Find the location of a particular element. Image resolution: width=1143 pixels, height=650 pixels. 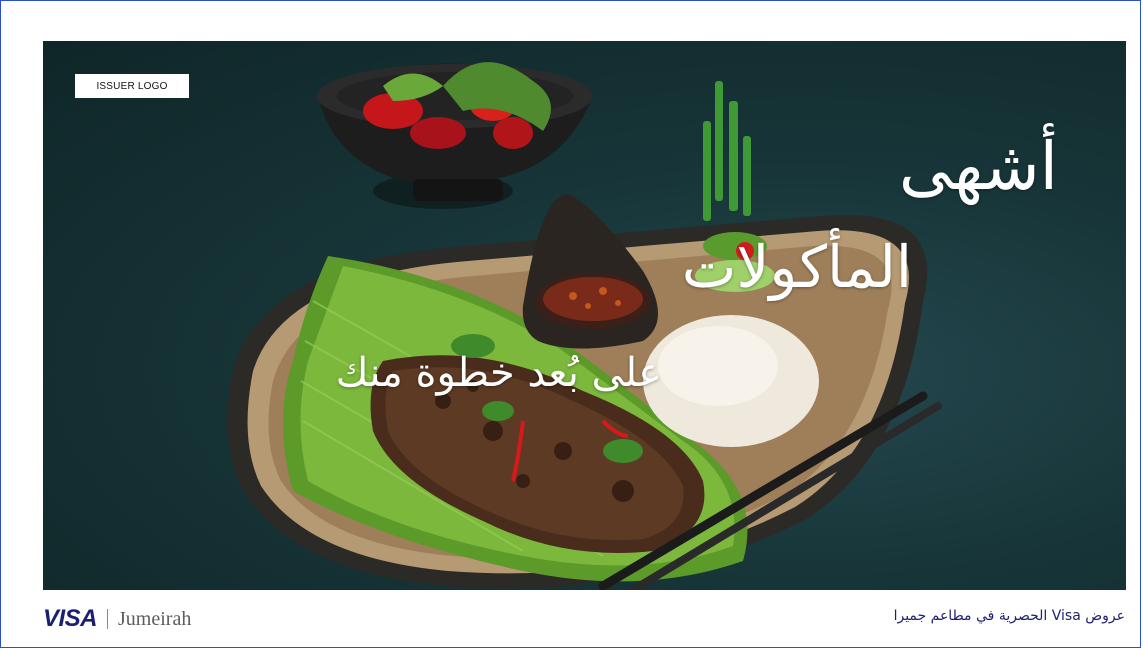

visa-logo: VISA is located at coordinates (70, 618).